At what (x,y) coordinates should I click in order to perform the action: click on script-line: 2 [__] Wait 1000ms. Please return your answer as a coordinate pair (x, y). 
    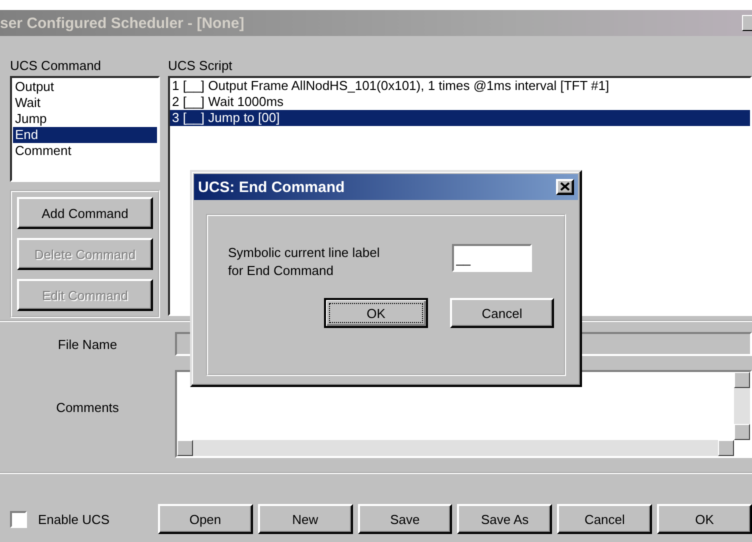
    Looking at the image, I should click on (460, 102).